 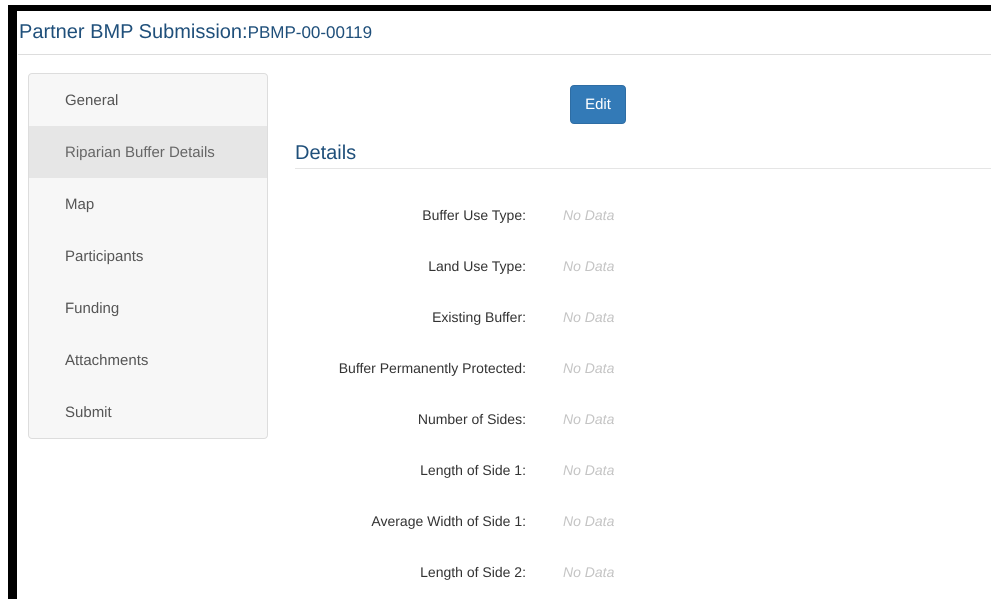 What do you see at coordinates (478, 317) in the screenshot?
I see `field-label: Existing Buffer:` at bounding box center [478, 317].